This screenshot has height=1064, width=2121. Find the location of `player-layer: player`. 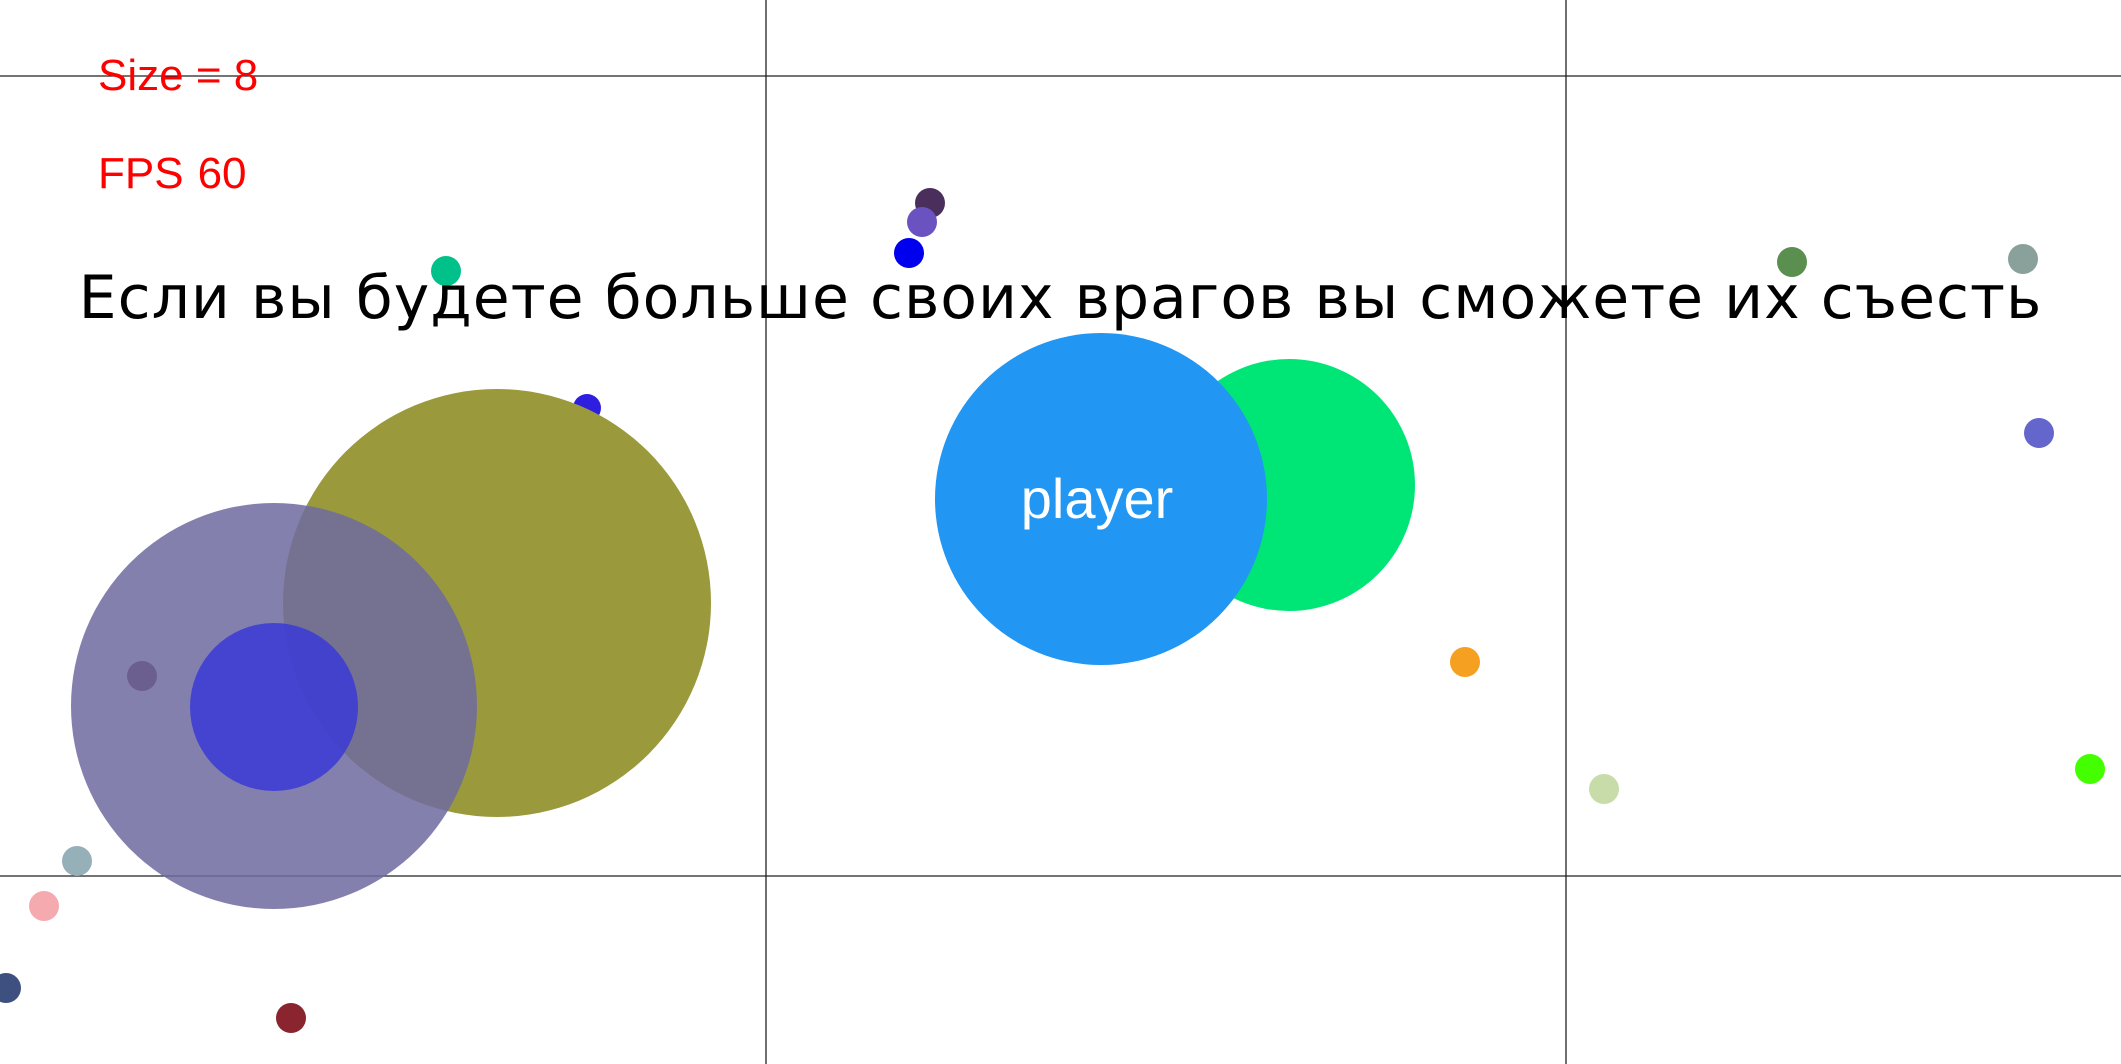

player-layer: player is located at coordinates (1101, 499).